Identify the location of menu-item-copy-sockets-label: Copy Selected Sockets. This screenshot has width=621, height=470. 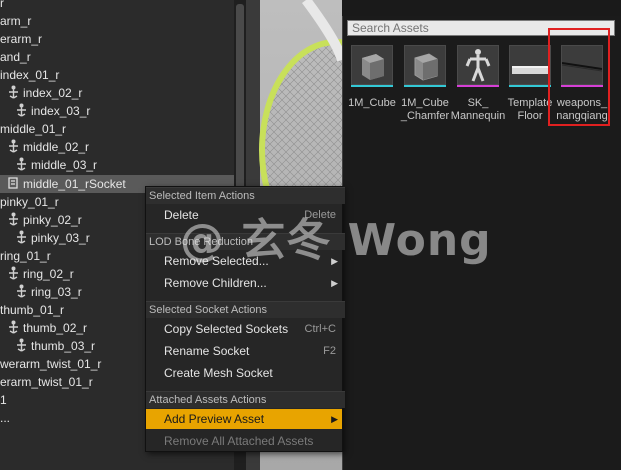
(226, 329).